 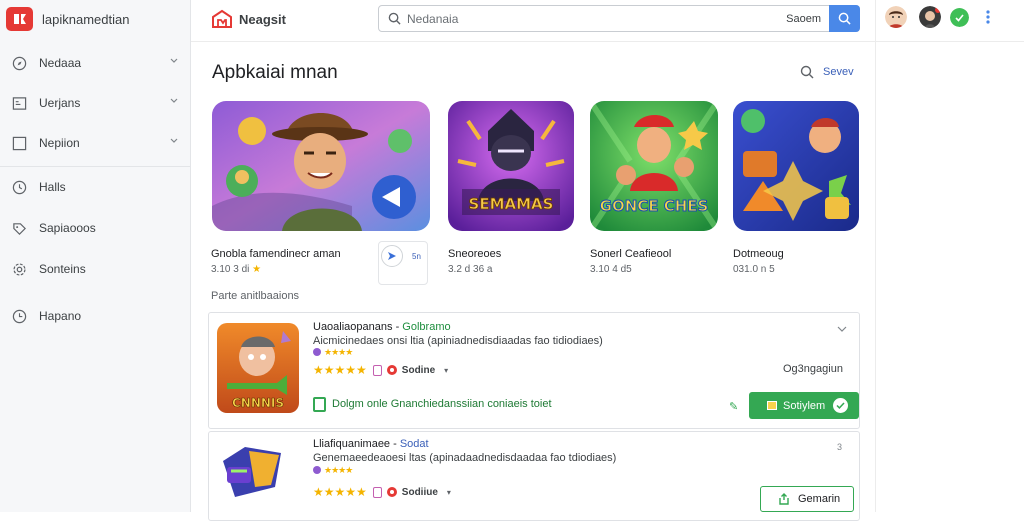 What do you see at coordinates (95, 63) in the screenshot?
I see `sidebar-item-nedaaa: Nedaaa` at bounding box center [95, 63].